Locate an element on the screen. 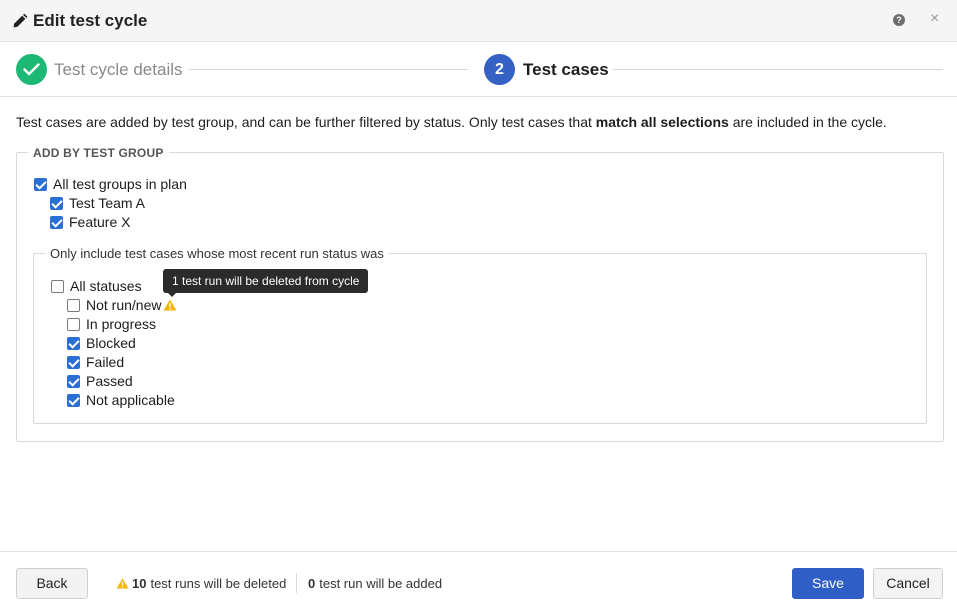 This screenshot has width=957, height=614. footer-divider is located at coordinates (296, 583).